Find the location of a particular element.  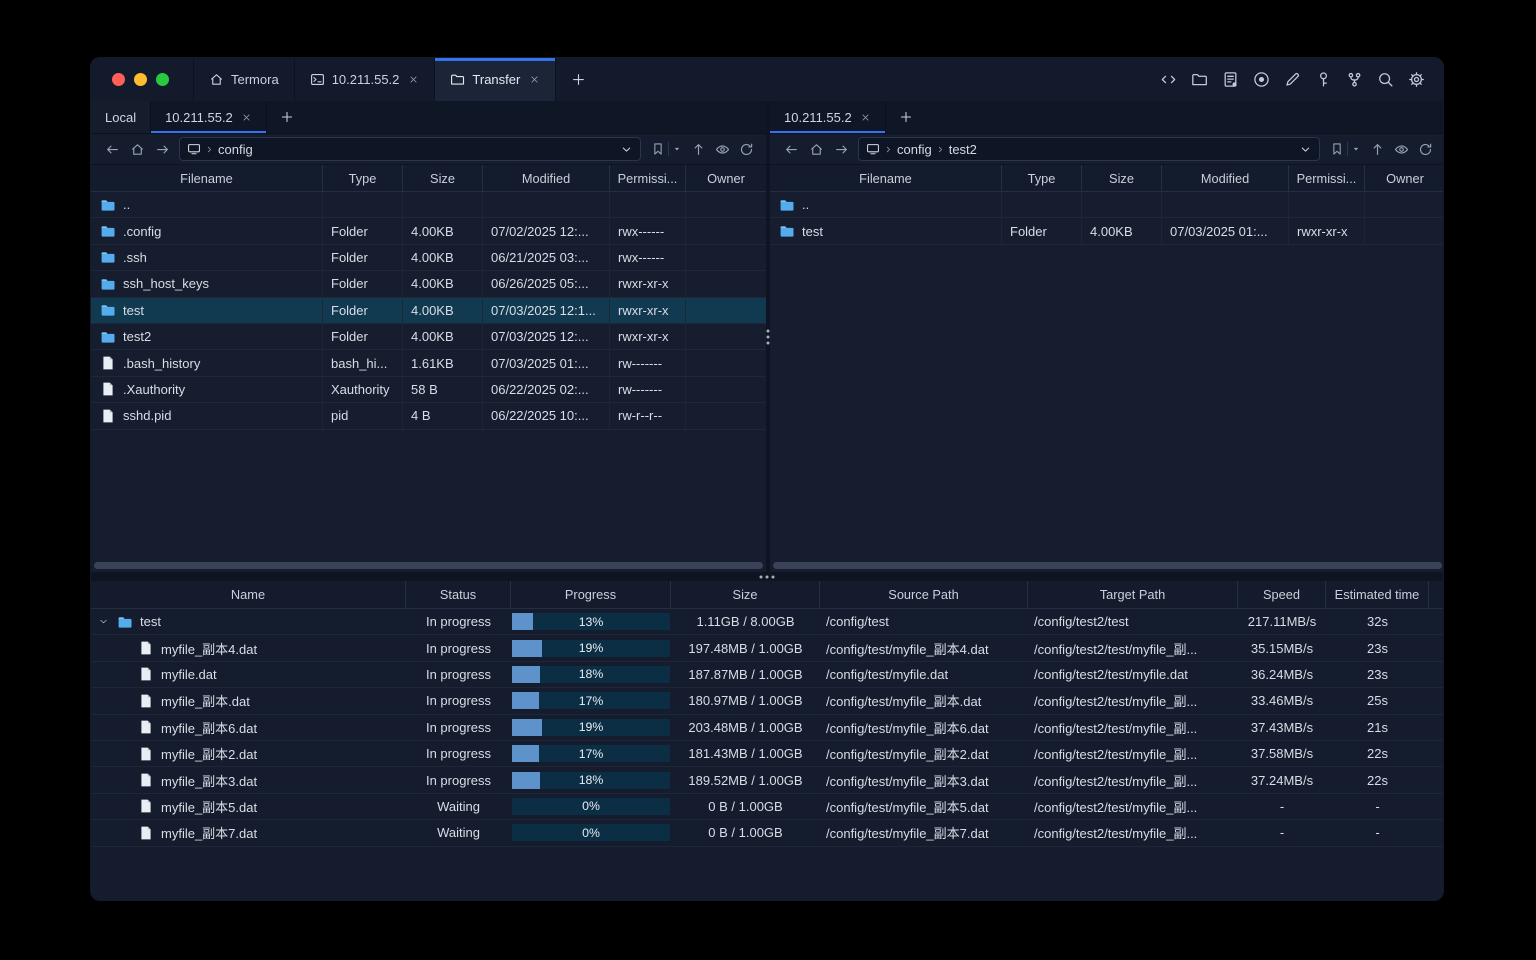

transfer-splitter is located at coordinates (767, 576).